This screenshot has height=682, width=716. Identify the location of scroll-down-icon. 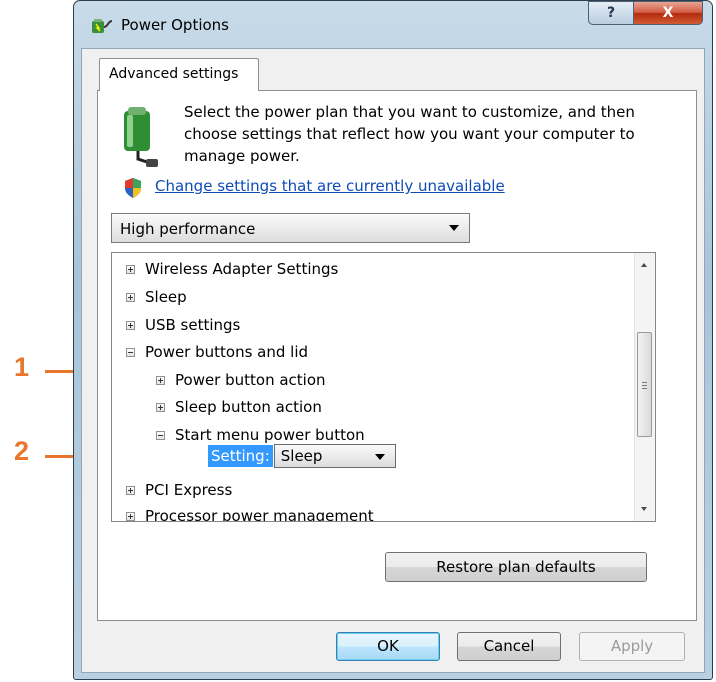
(644, 509).